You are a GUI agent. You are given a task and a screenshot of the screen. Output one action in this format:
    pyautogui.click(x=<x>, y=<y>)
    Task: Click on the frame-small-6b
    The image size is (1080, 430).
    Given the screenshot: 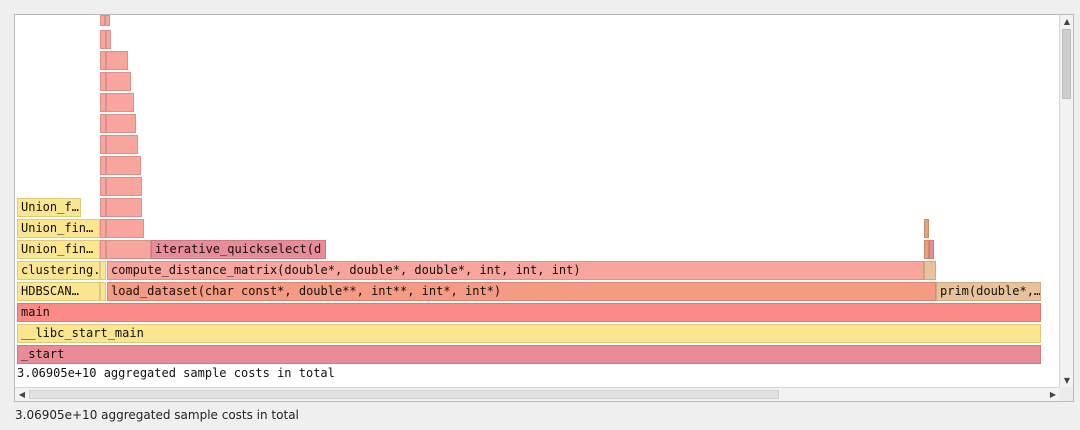 What is the action you would take?
    pyautogui.click(x=125, y=228)
    